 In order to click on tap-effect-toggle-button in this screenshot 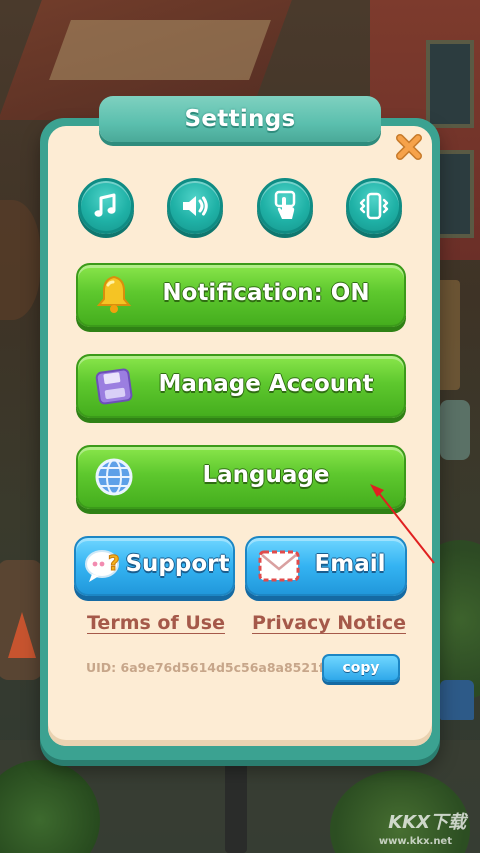, I will do `click(285, 206)`.